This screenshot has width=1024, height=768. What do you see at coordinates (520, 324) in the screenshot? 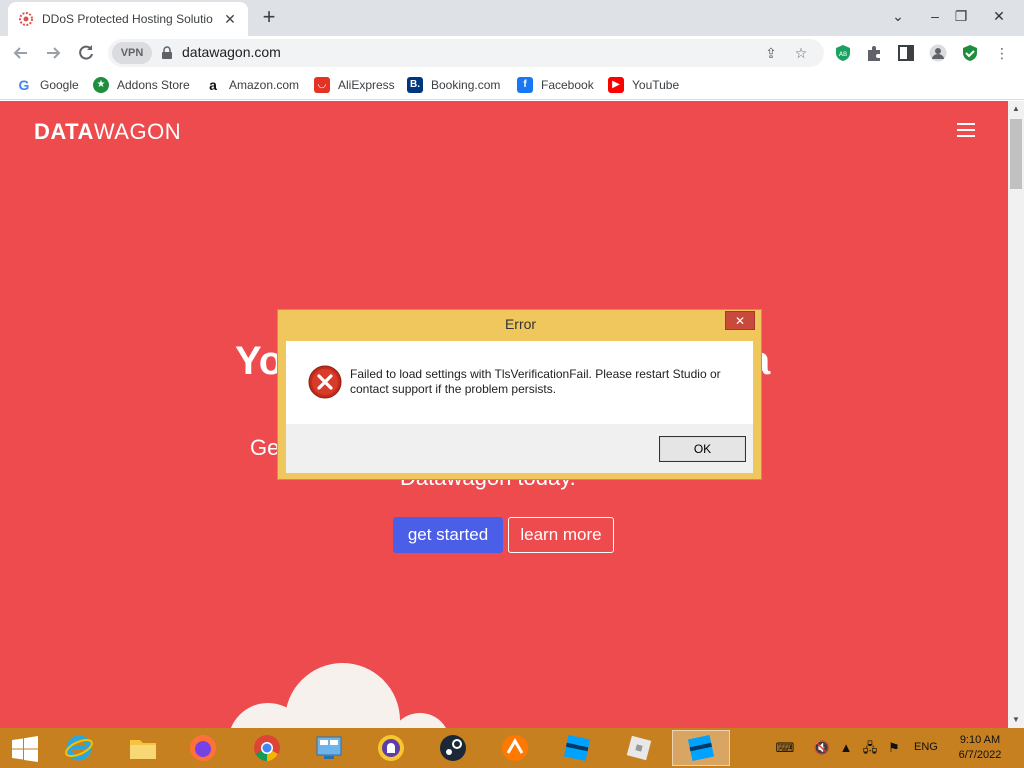
I see `dialog-title: Error` at bounding box center [520, 324].